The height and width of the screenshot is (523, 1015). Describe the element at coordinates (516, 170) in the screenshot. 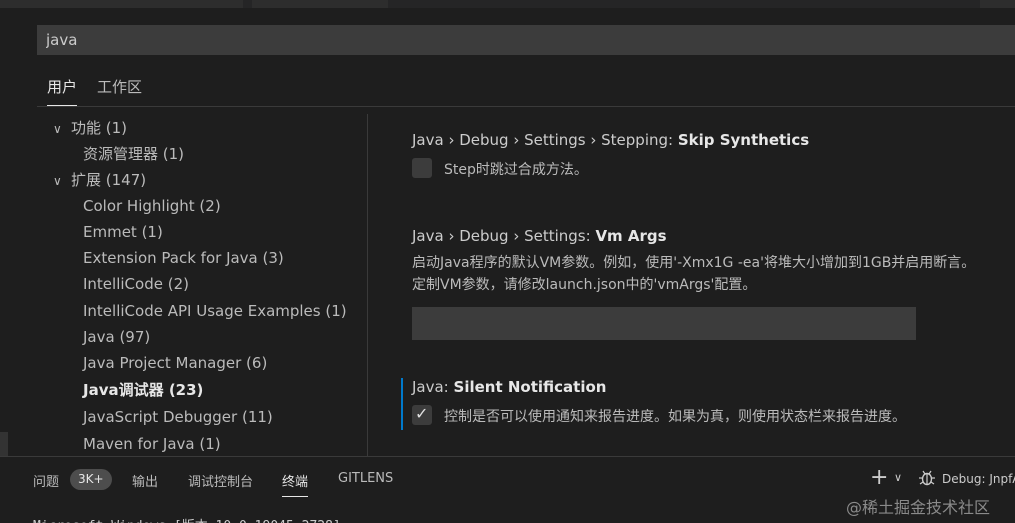

I see `skip-synthetics-label: Step时跳过合成方法。` at that location.